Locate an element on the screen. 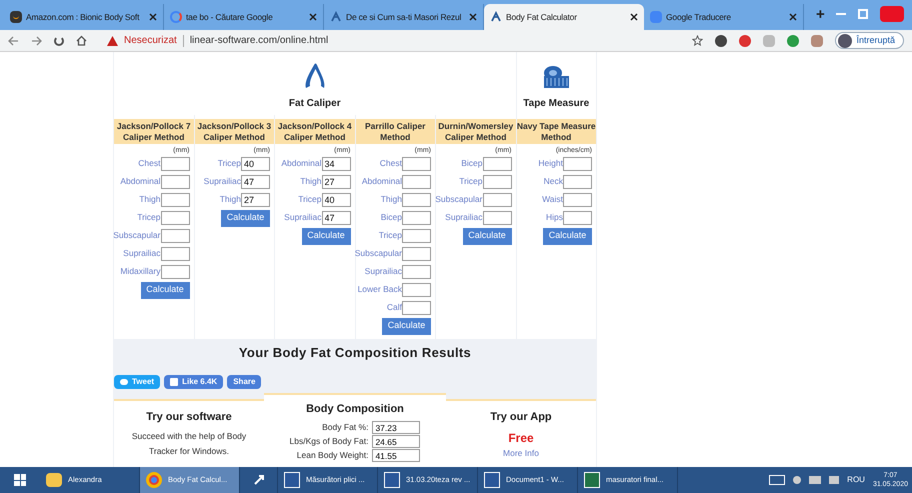  reload-icon is located at coordinates (59, 41).